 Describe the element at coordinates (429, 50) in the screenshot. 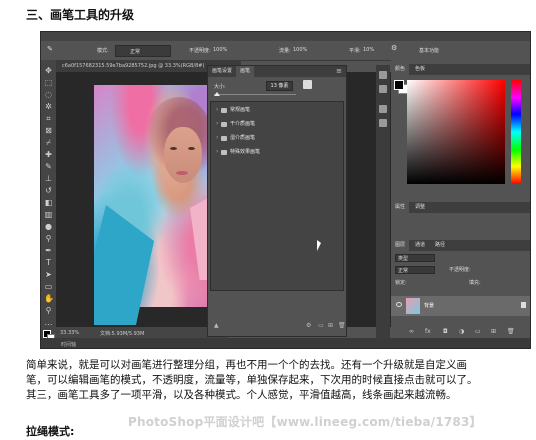

I see `workspace-label: 基本功能` at that location.